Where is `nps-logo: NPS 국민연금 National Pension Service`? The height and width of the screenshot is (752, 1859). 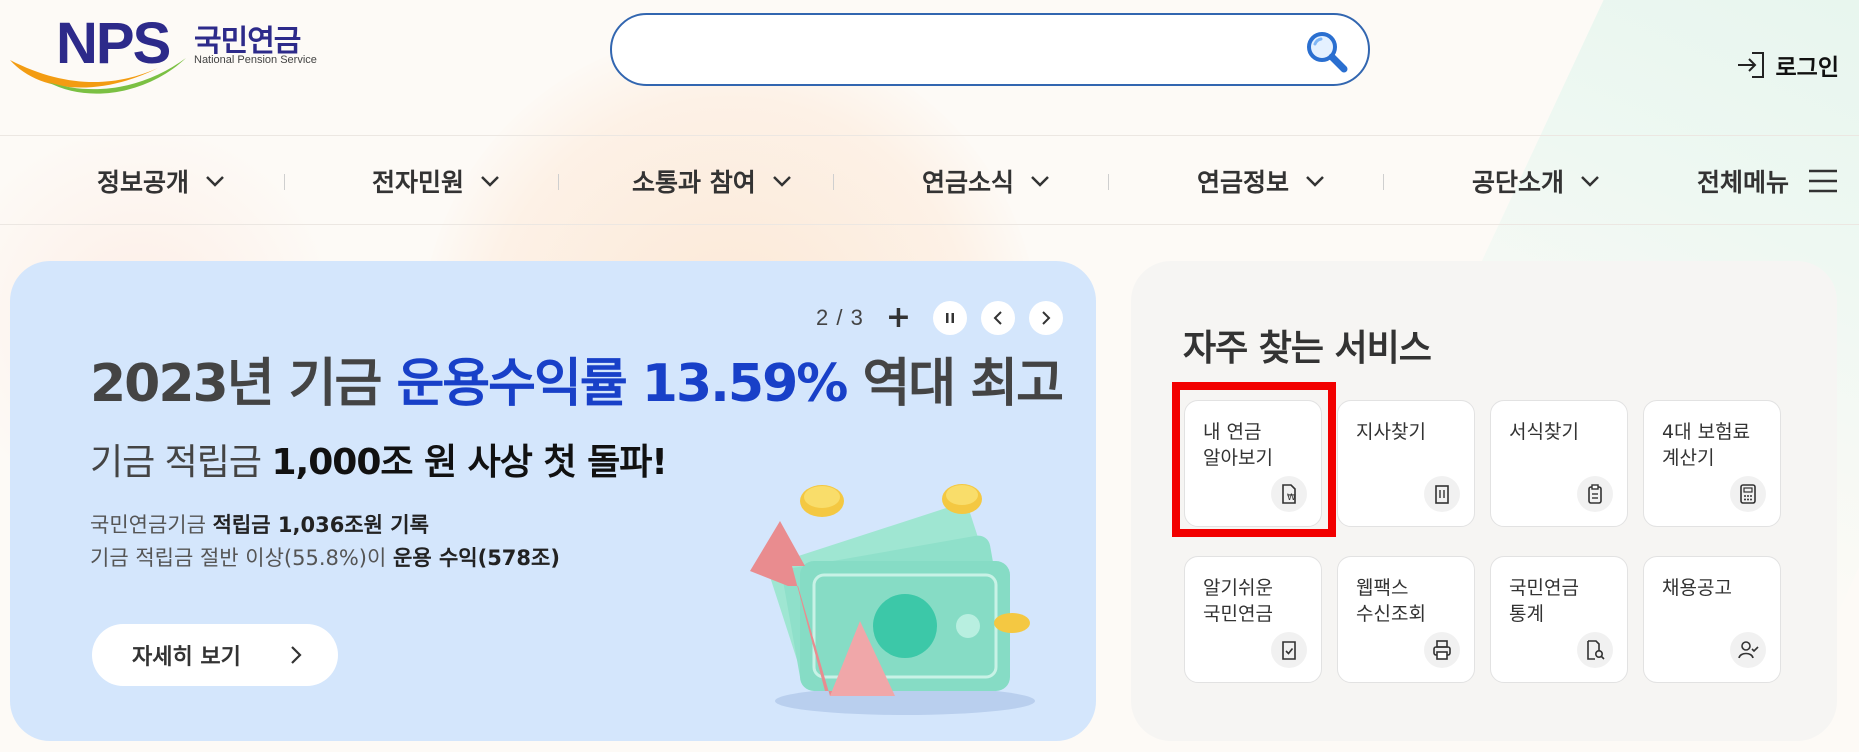
nps-logo: NPS 국민연금 National Pension Service is located at coordinates (168, 53).